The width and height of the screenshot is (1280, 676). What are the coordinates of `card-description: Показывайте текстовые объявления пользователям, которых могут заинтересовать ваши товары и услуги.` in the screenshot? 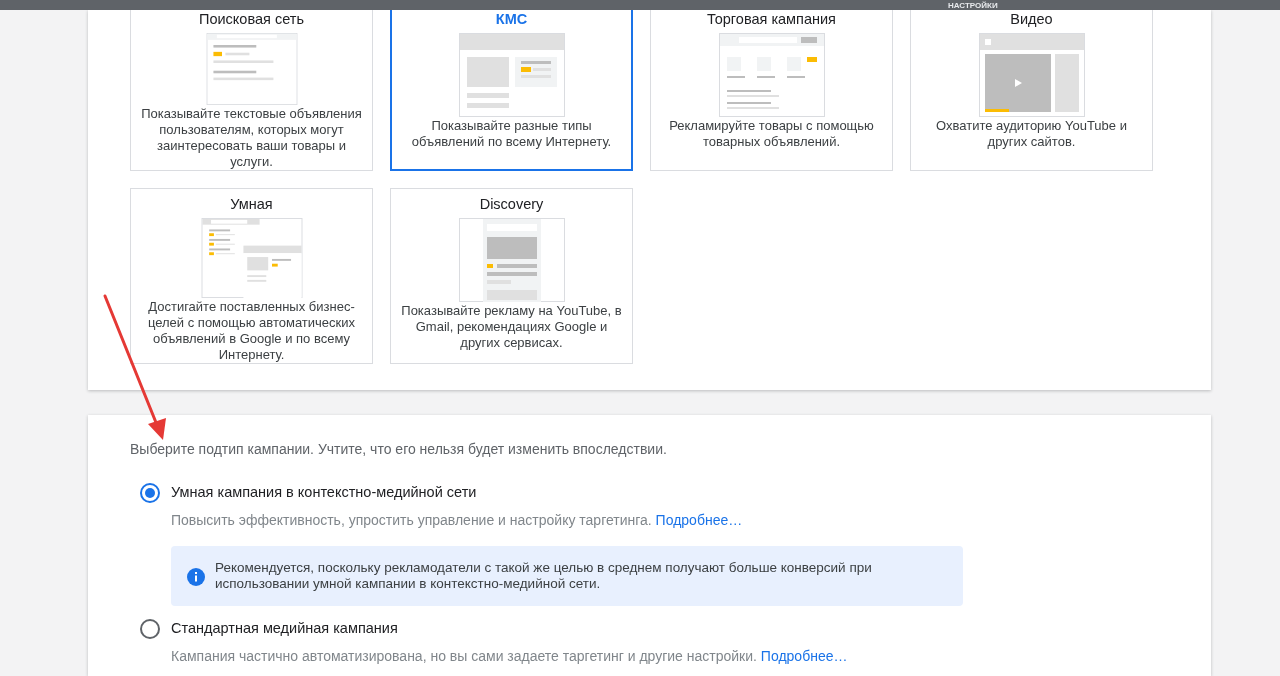 It's located at (251, 138).